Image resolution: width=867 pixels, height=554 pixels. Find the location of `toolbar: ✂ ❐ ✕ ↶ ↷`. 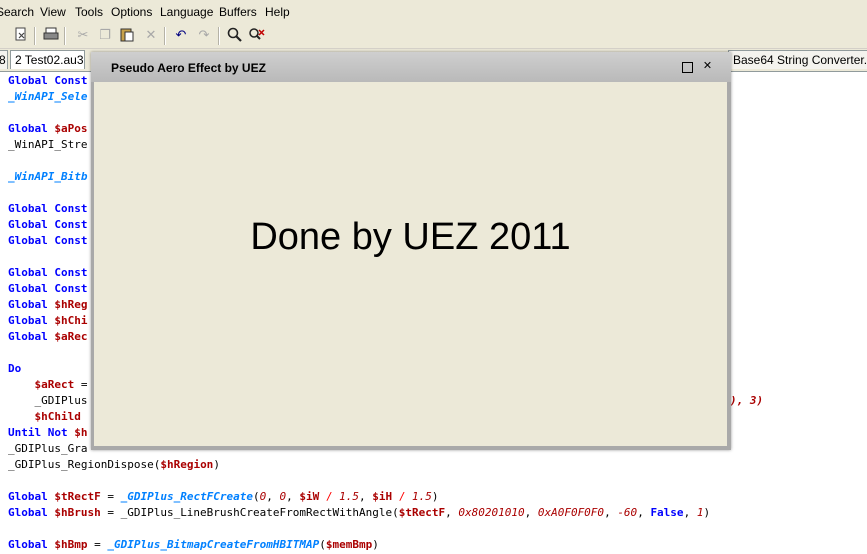

toolbar: ✂ ❐ ✕ ↶ ↷ is located at coordinates (433, 36).